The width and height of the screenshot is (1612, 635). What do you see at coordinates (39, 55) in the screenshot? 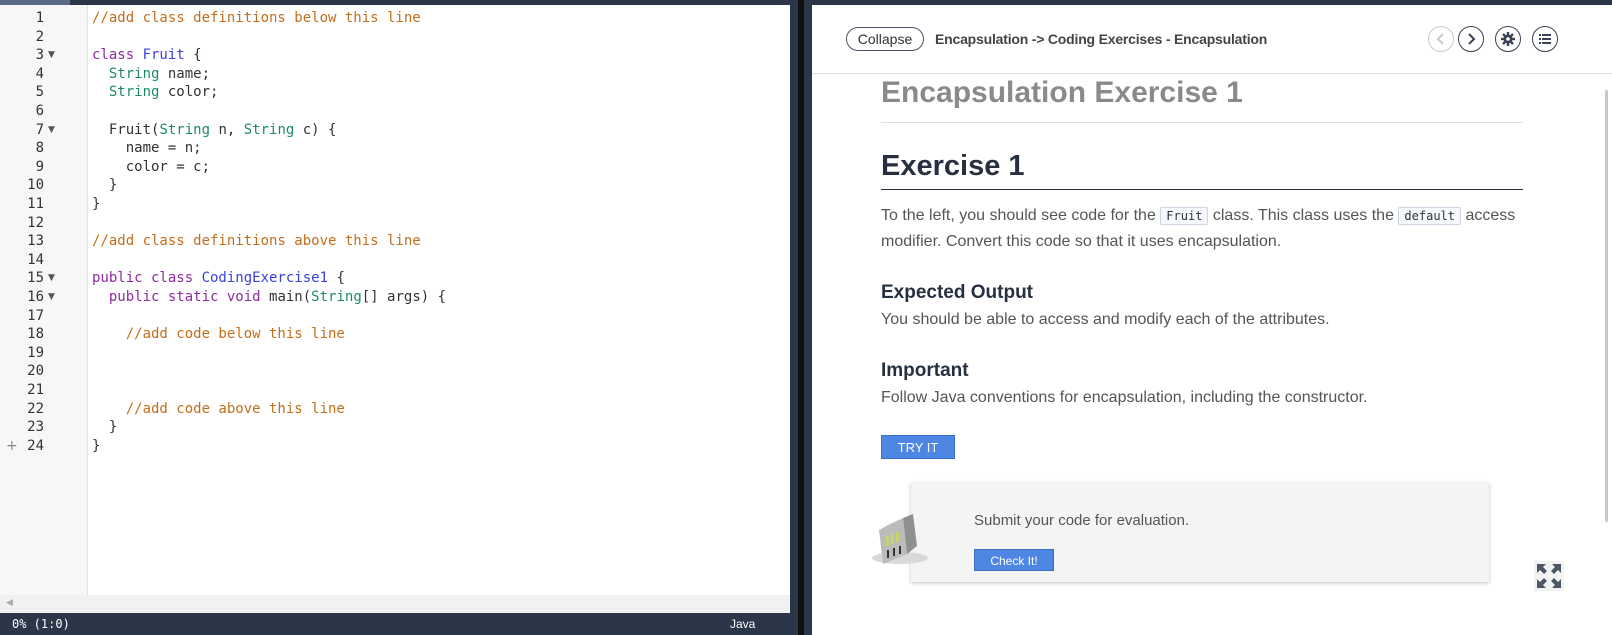
I see `line-number: 3` at bounding box center [39, 55].